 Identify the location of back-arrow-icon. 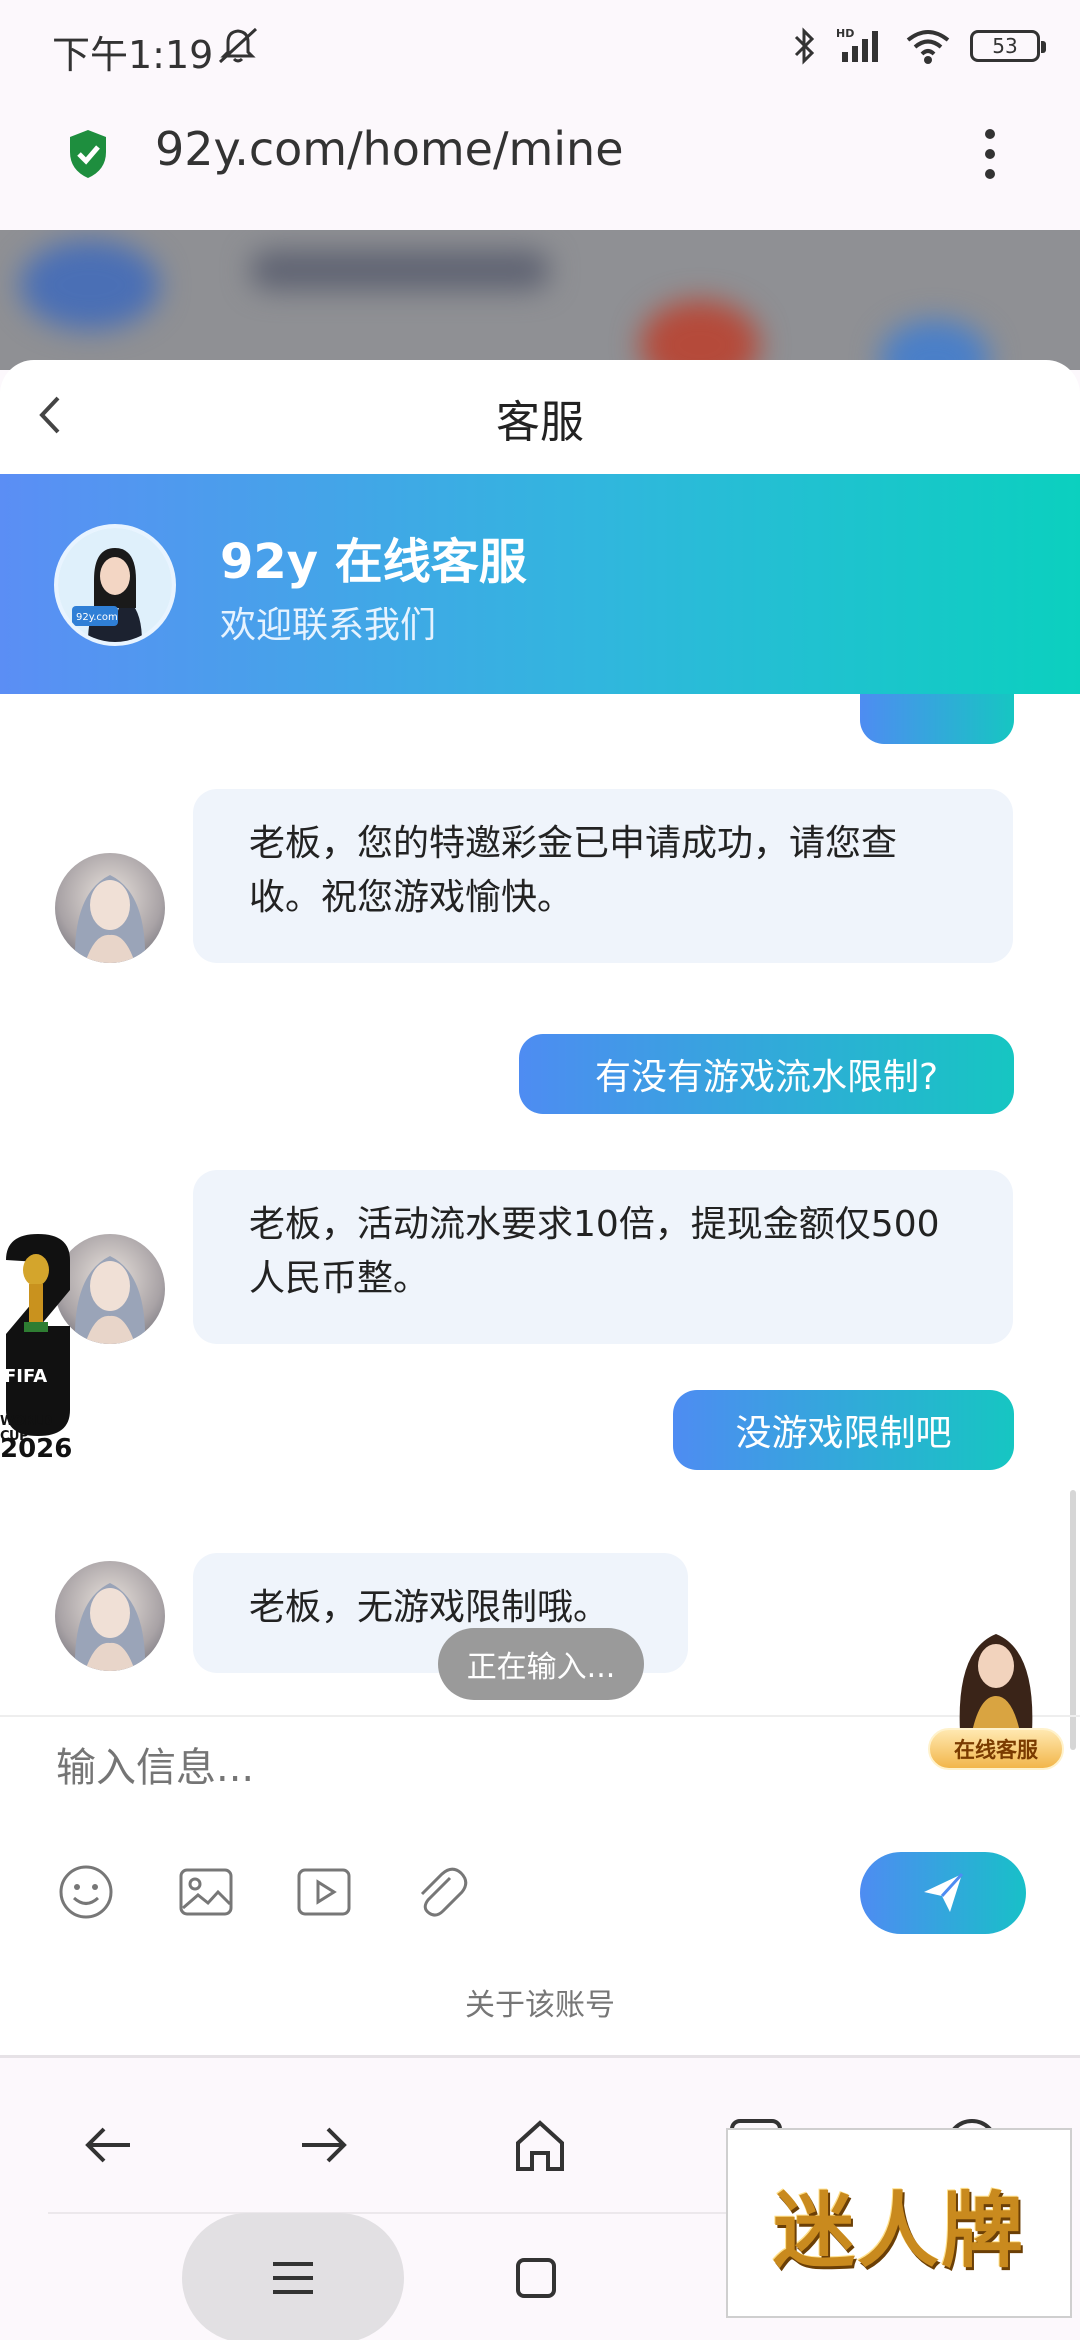
(108, 2145).